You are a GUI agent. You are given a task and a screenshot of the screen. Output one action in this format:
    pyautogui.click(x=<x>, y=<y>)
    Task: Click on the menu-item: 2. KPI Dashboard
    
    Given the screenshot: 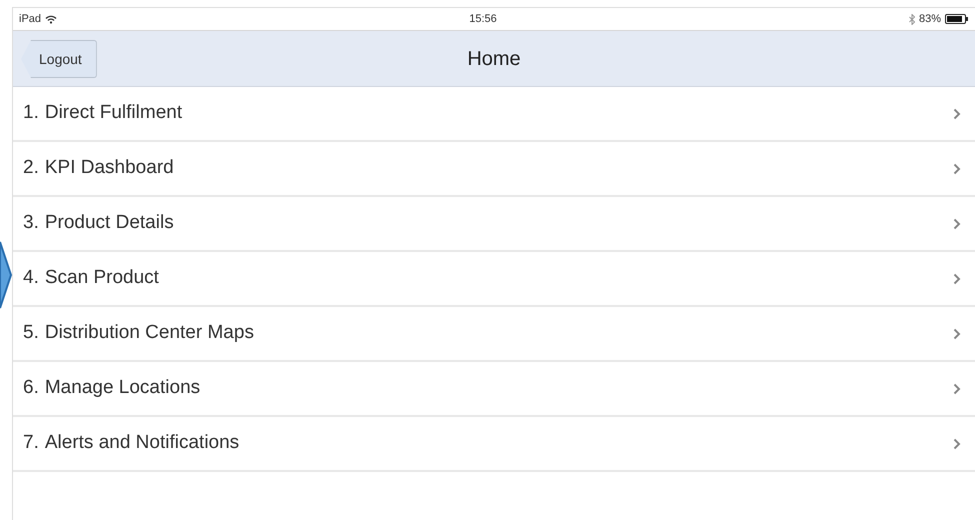 What is the action you would take?
    pyautogui.click(x=494, y=169)
    